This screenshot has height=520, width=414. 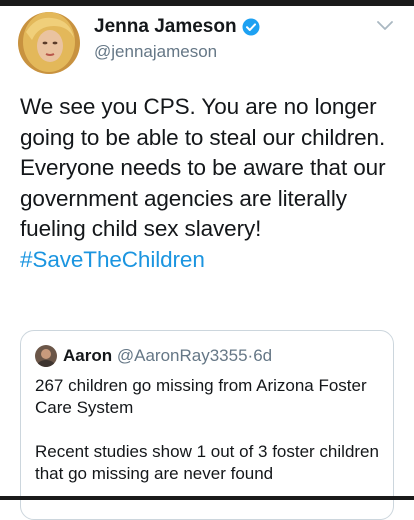 What do you see at coordinates (155, 52) in the screenshot?
I see `user-handle: @jennajameson` at bounding box center [155, 52].